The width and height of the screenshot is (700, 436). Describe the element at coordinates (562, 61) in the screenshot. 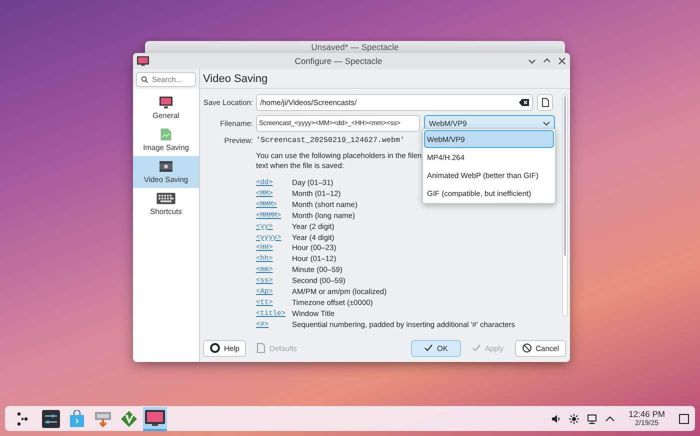

I see `close-icon` at that location.